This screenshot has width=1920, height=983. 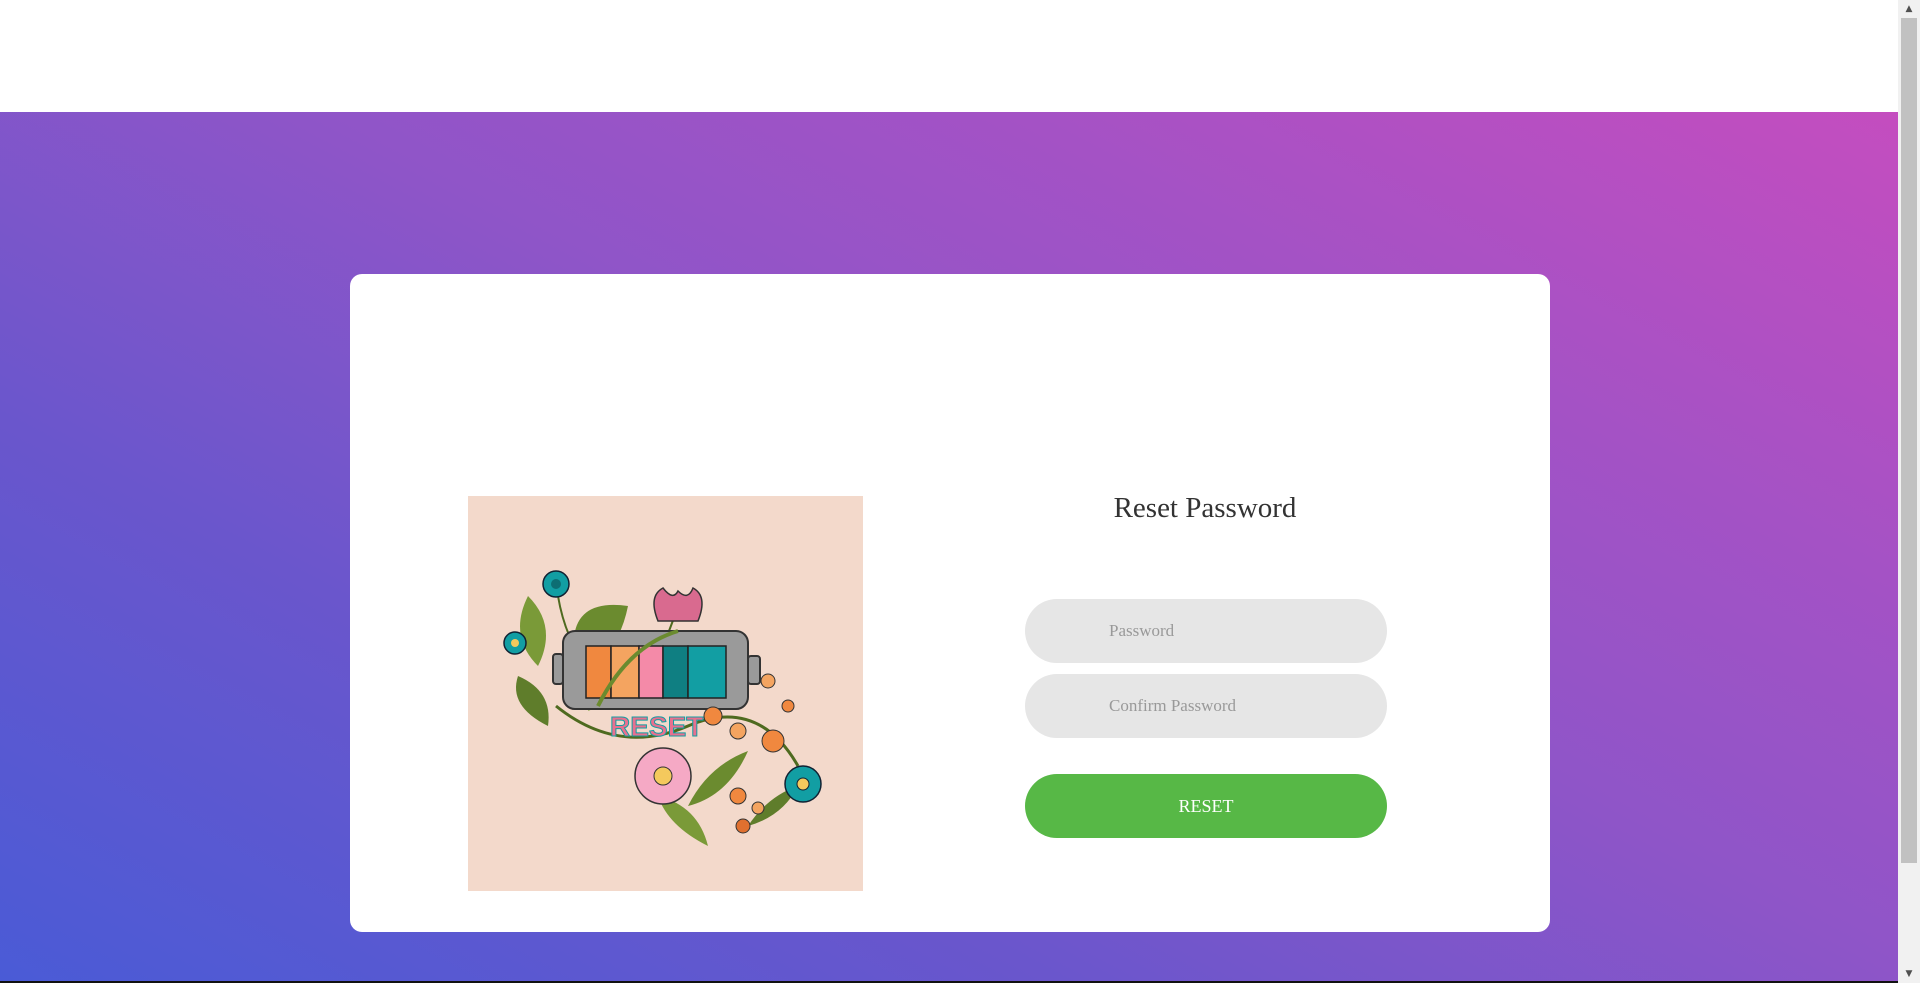 I want to click on scrollbar-thumb, so click(x=1909, y=440).